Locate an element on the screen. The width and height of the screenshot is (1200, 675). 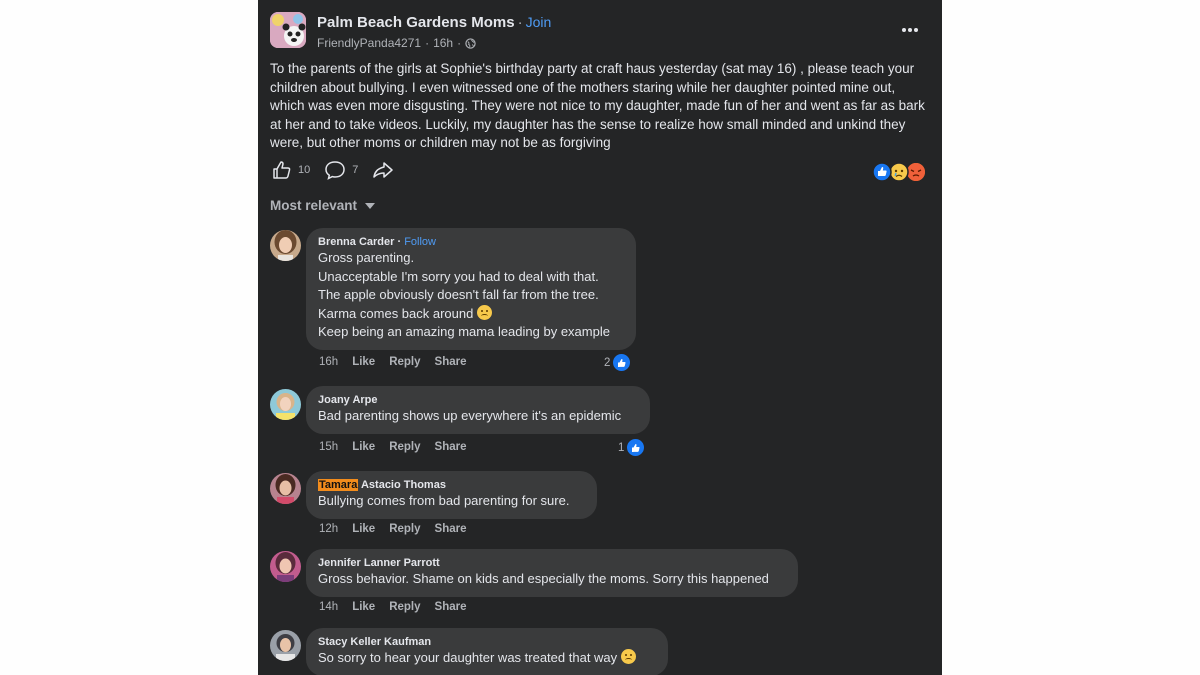
like-button: 10 is located at coordinates (291, 170).